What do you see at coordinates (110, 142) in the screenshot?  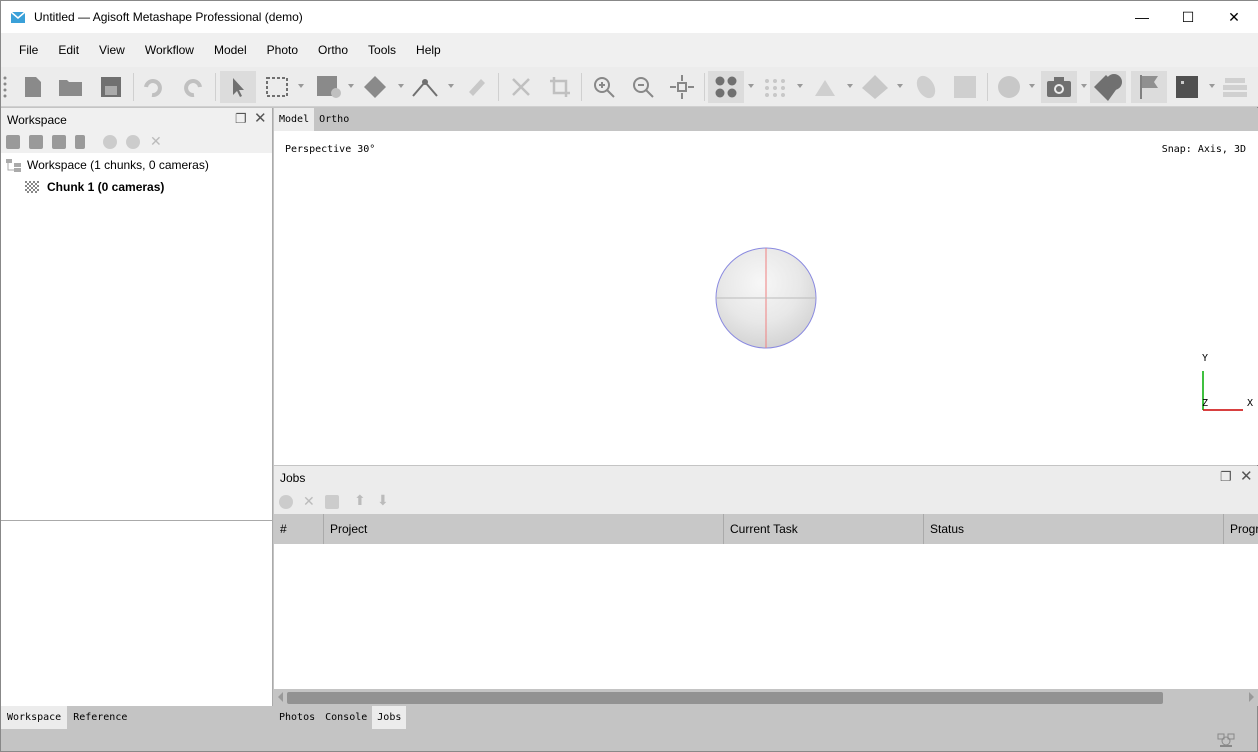 I see `enable-icon` at bounding box center [110, 142].